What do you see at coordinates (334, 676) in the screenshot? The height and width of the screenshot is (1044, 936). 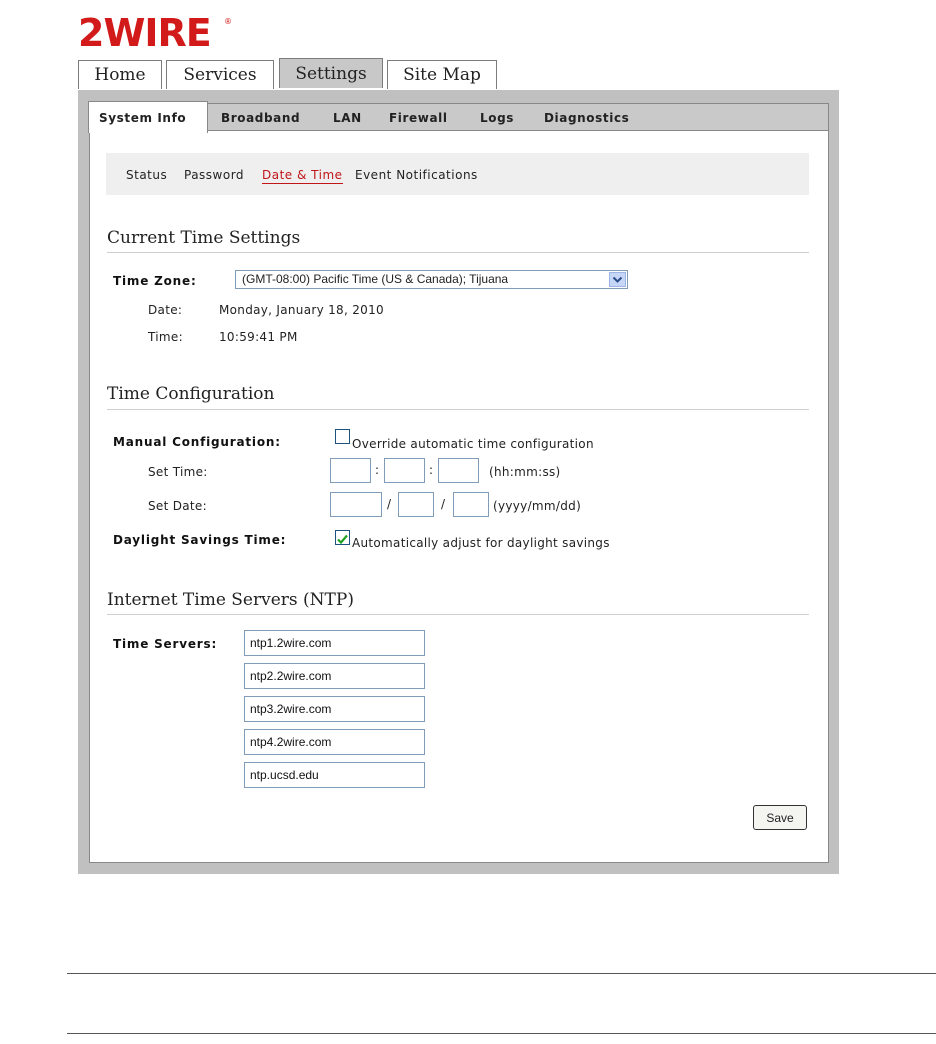 I see `time-server-input-2: ntp2.2wire.com` at bounding box center [334, 676].